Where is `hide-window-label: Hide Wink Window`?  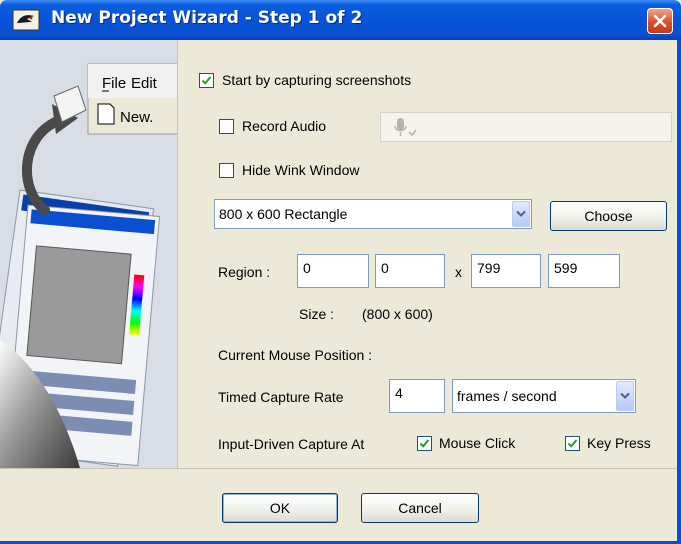 hide-window-label: Hide Wink Window is located at coordinates (301, 170).